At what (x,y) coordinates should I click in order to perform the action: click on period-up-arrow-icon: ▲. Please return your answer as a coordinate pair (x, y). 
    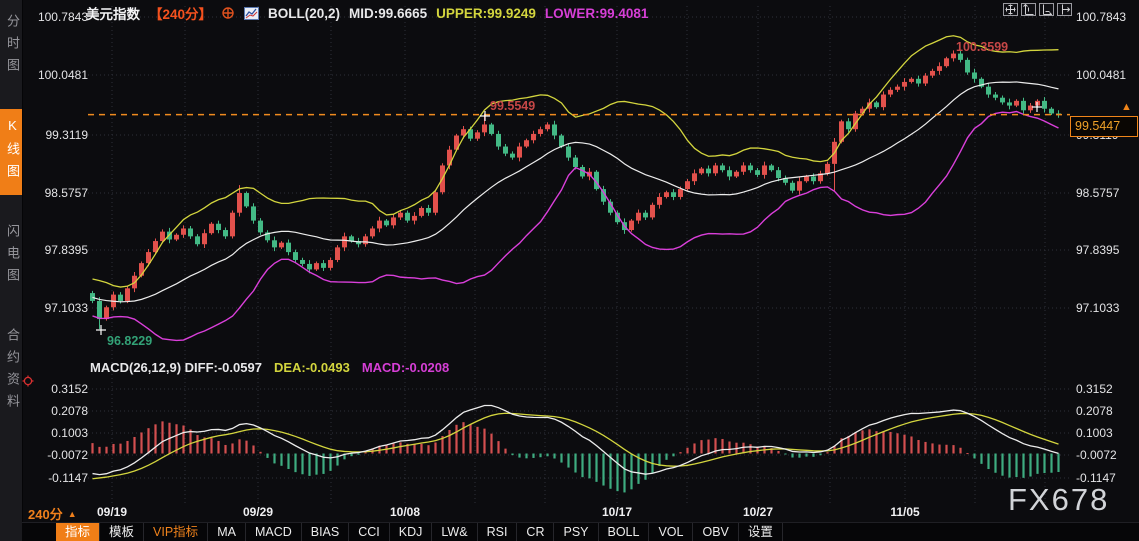
    Looking at the image, I should click on (72, 513).